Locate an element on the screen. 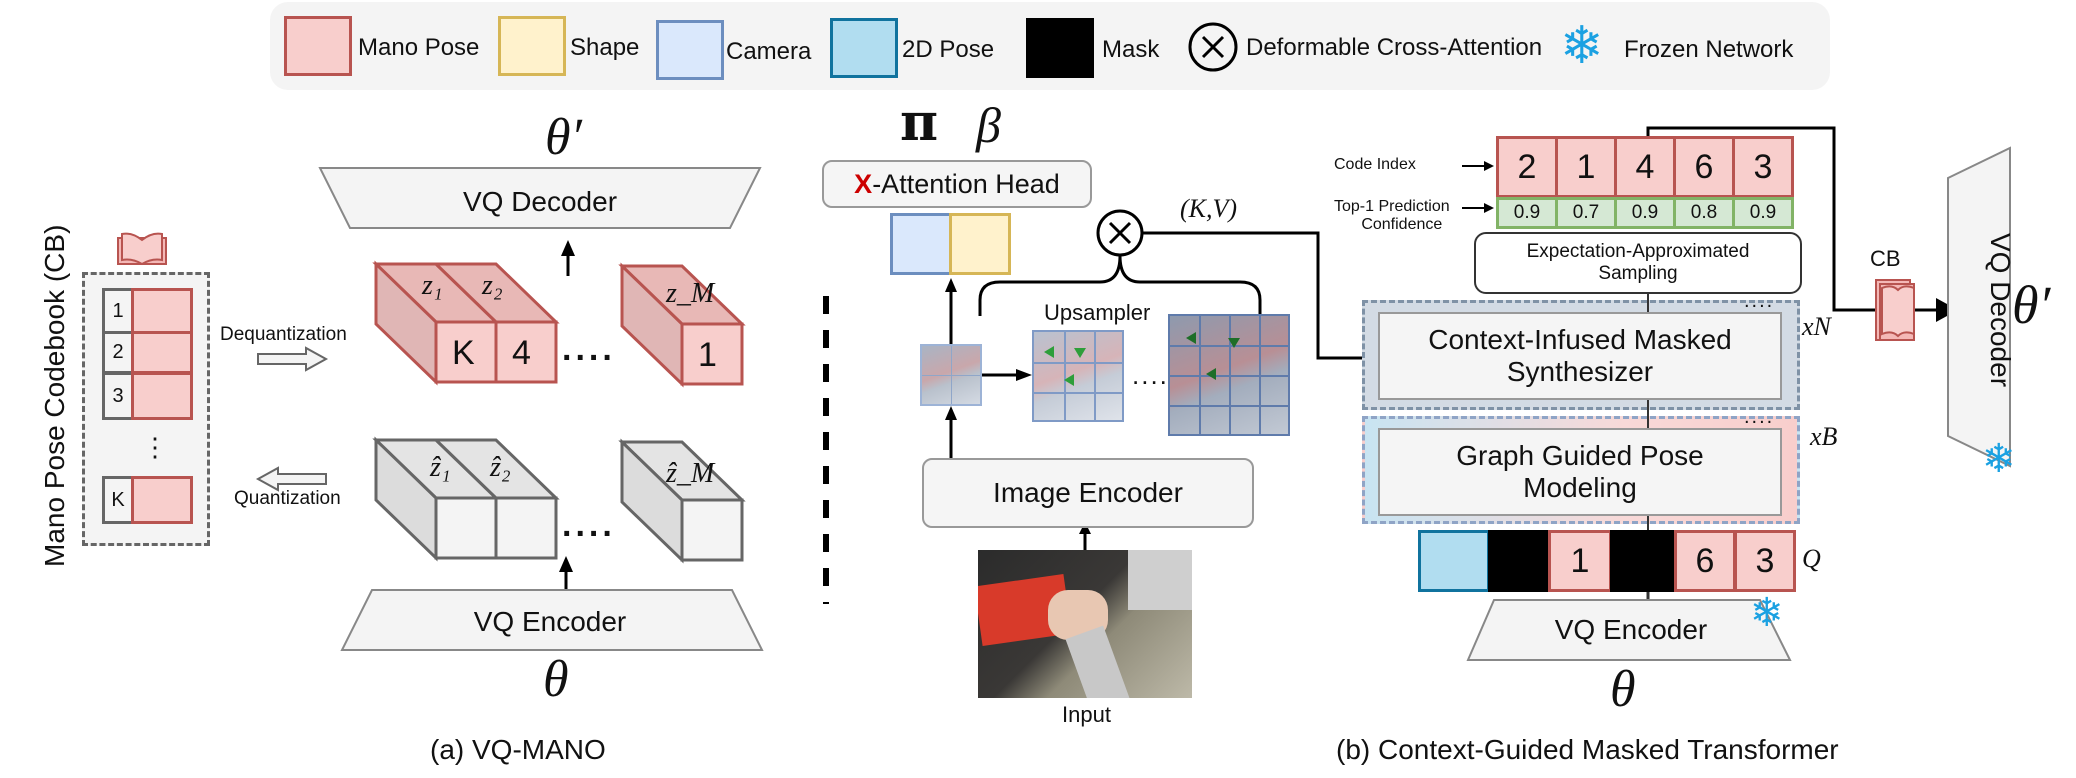  codebook-ellipsis: ⋮ is located at coordinates (155, 447).